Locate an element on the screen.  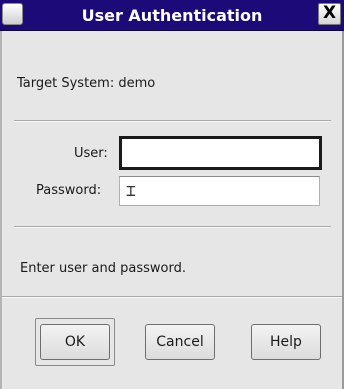
window-menu-icon is located at coordinates (12, 14).